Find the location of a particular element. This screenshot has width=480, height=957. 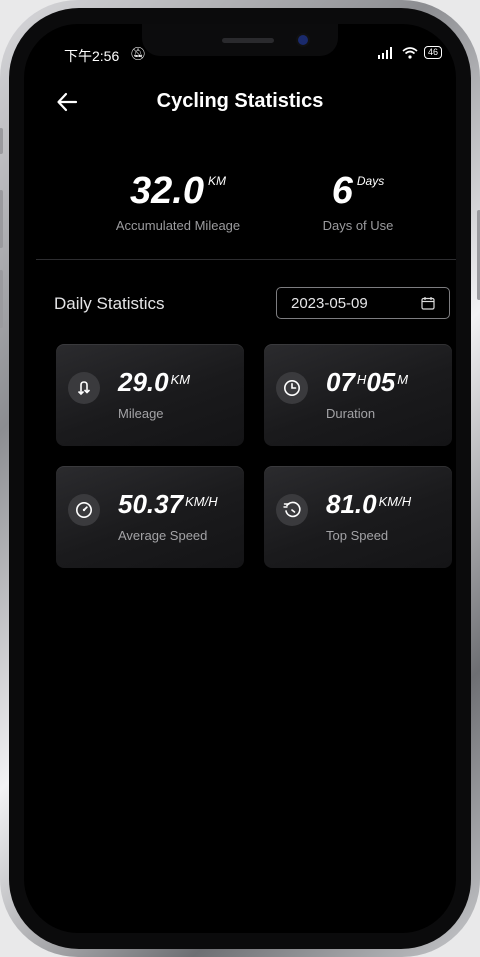

top-speed-value-group: 81.0 KM/H is located at coordinates (368, 504).